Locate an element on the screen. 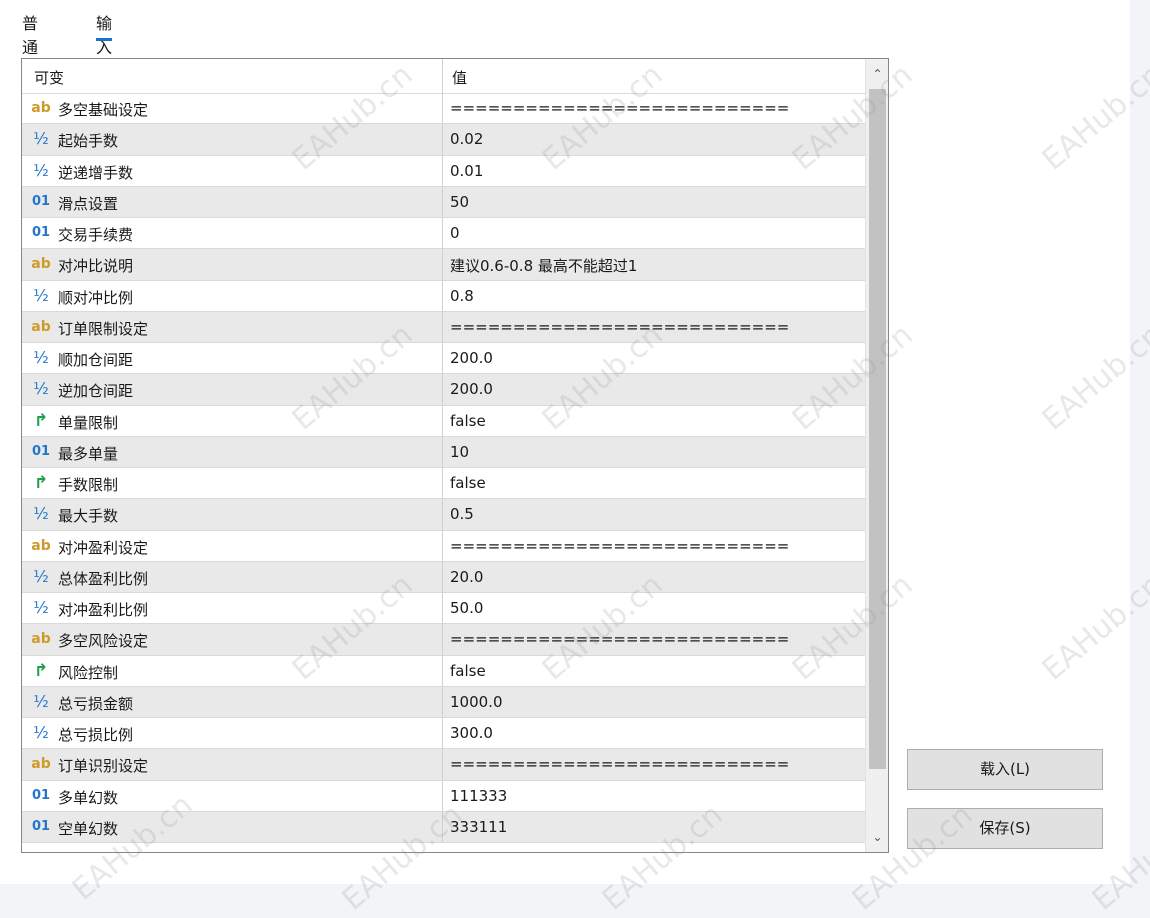  parameter-value: 0.5 is located at coordinates (462, 514).